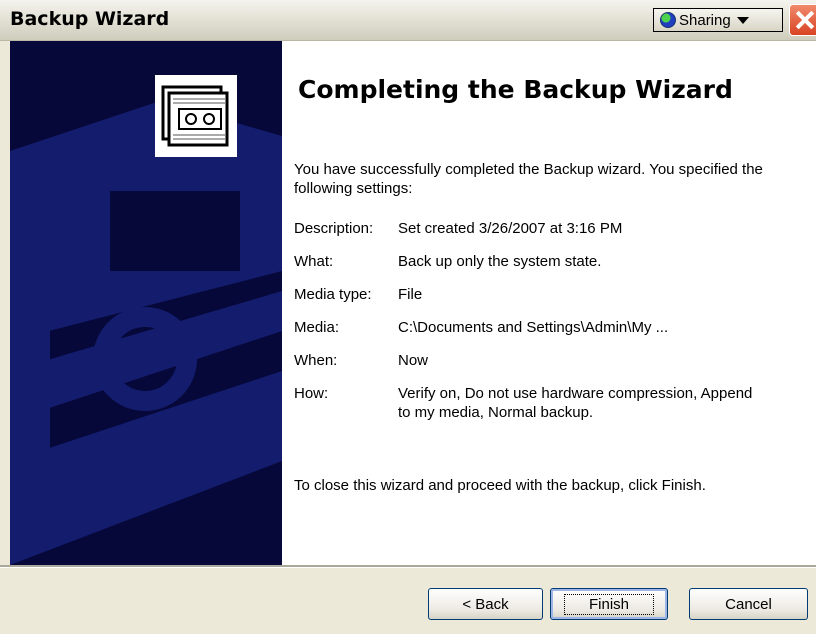 Image resolution: width=816 pixels, height=634 pixels. I want to click on sharing-button: Sharing, so click(718, 20).